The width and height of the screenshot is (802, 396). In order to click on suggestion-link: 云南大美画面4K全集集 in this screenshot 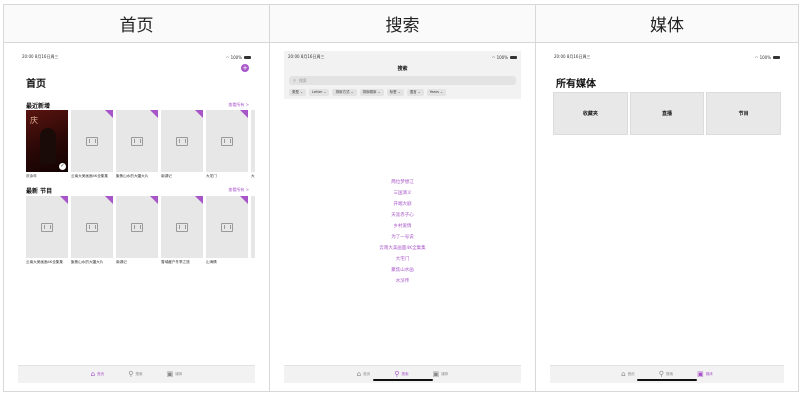, I will do `click(402, 248)`.